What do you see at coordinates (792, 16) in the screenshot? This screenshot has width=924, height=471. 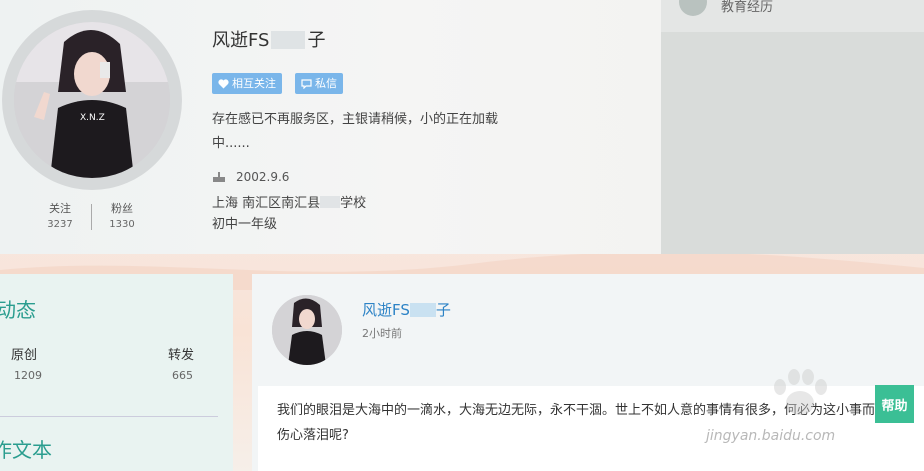 I see `education-header: 教育经历` at bounding box center [792, 16].